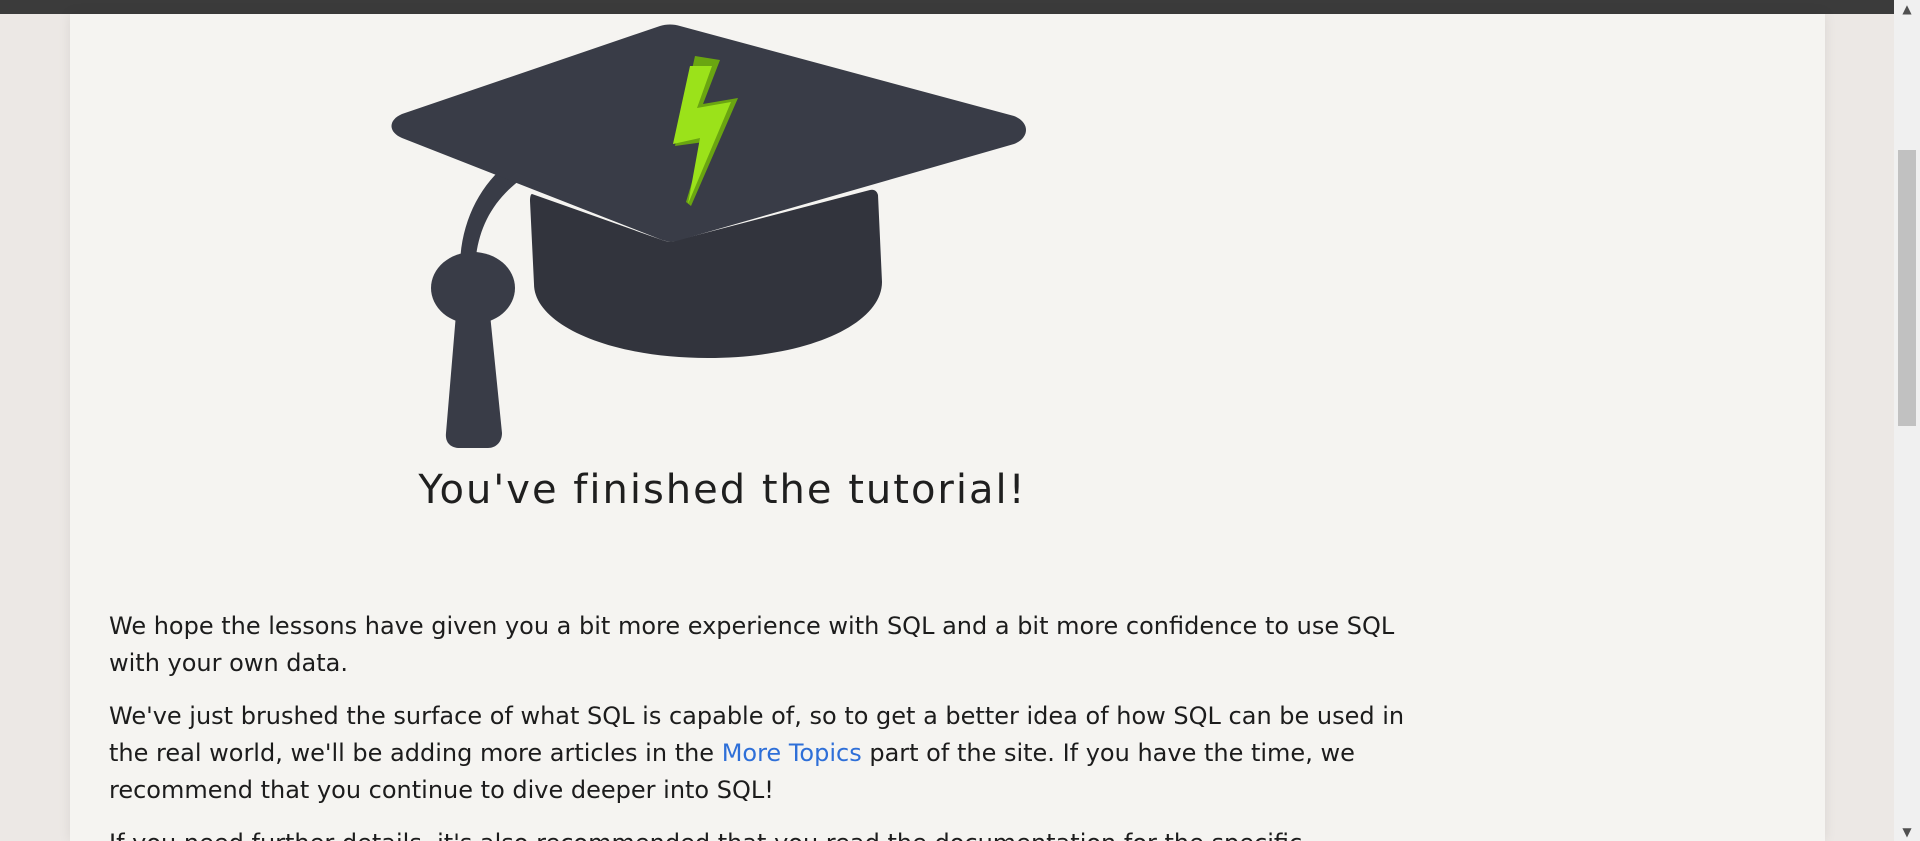 The width and height of the screenshot is (1920, 841). What do you see at coordinates (1907, 288) in the screenshot?
I see `scroll-thumb` at bounding box center [1907, 288].